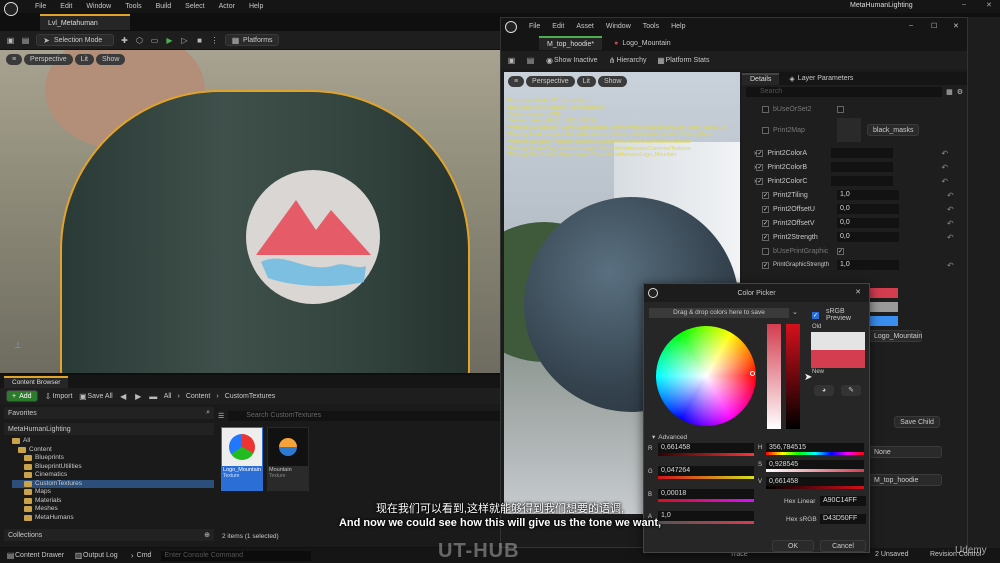 This screenshot has height=563, width=1000. Describe the element at coordinates (113, 467) in the screenshot. I see `tree-item-blueprintutilities: BlueprintUtilities` at that location.